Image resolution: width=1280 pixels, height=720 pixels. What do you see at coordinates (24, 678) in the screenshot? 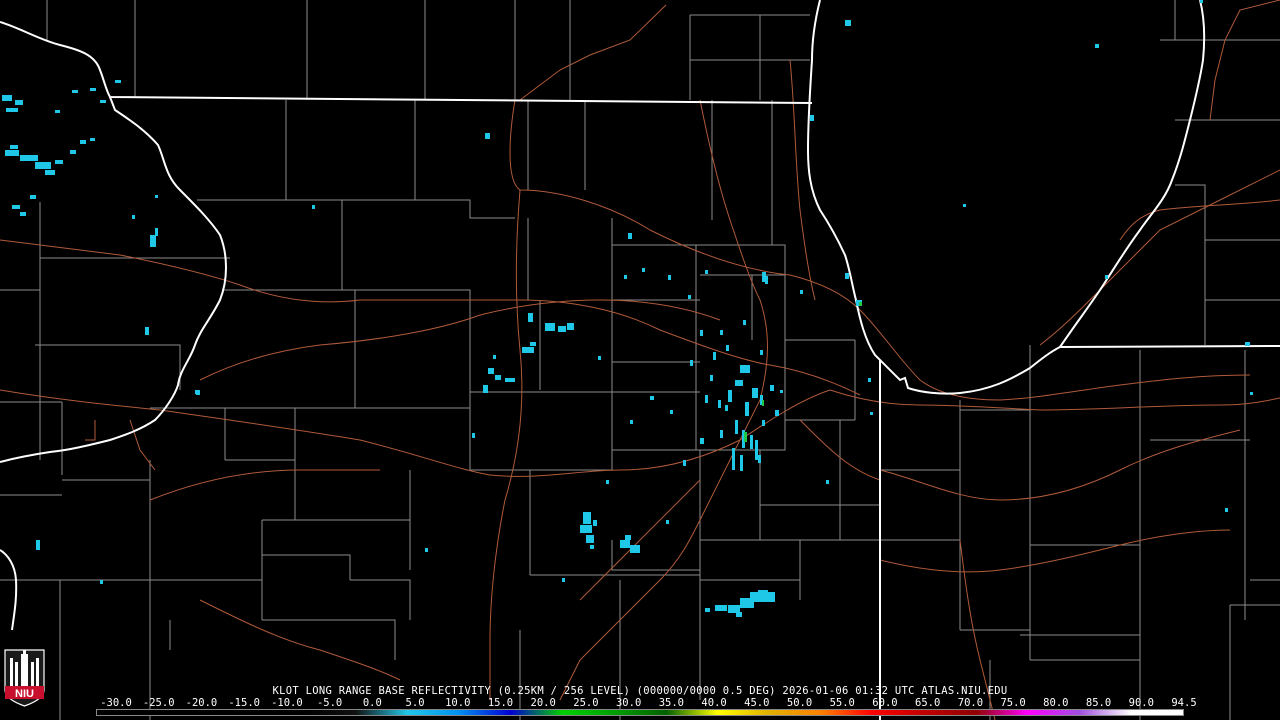
I see `niu-logo: NIU` at bounding box center [24, 678].